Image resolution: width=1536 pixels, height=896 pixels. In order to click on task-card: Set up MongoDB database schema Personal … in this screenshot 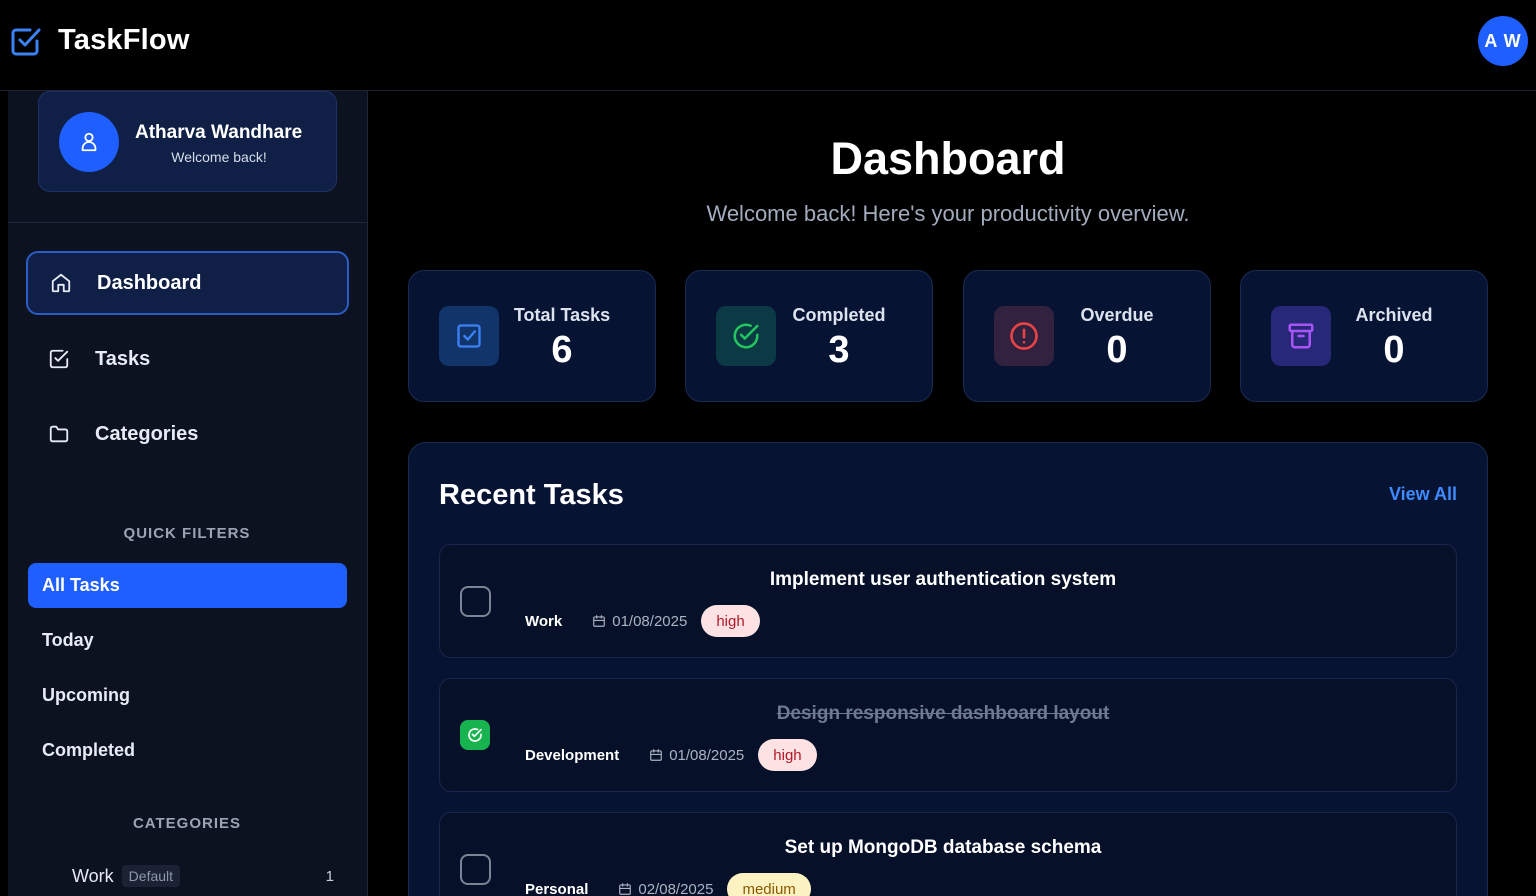, I will do `click(948, 854)`.